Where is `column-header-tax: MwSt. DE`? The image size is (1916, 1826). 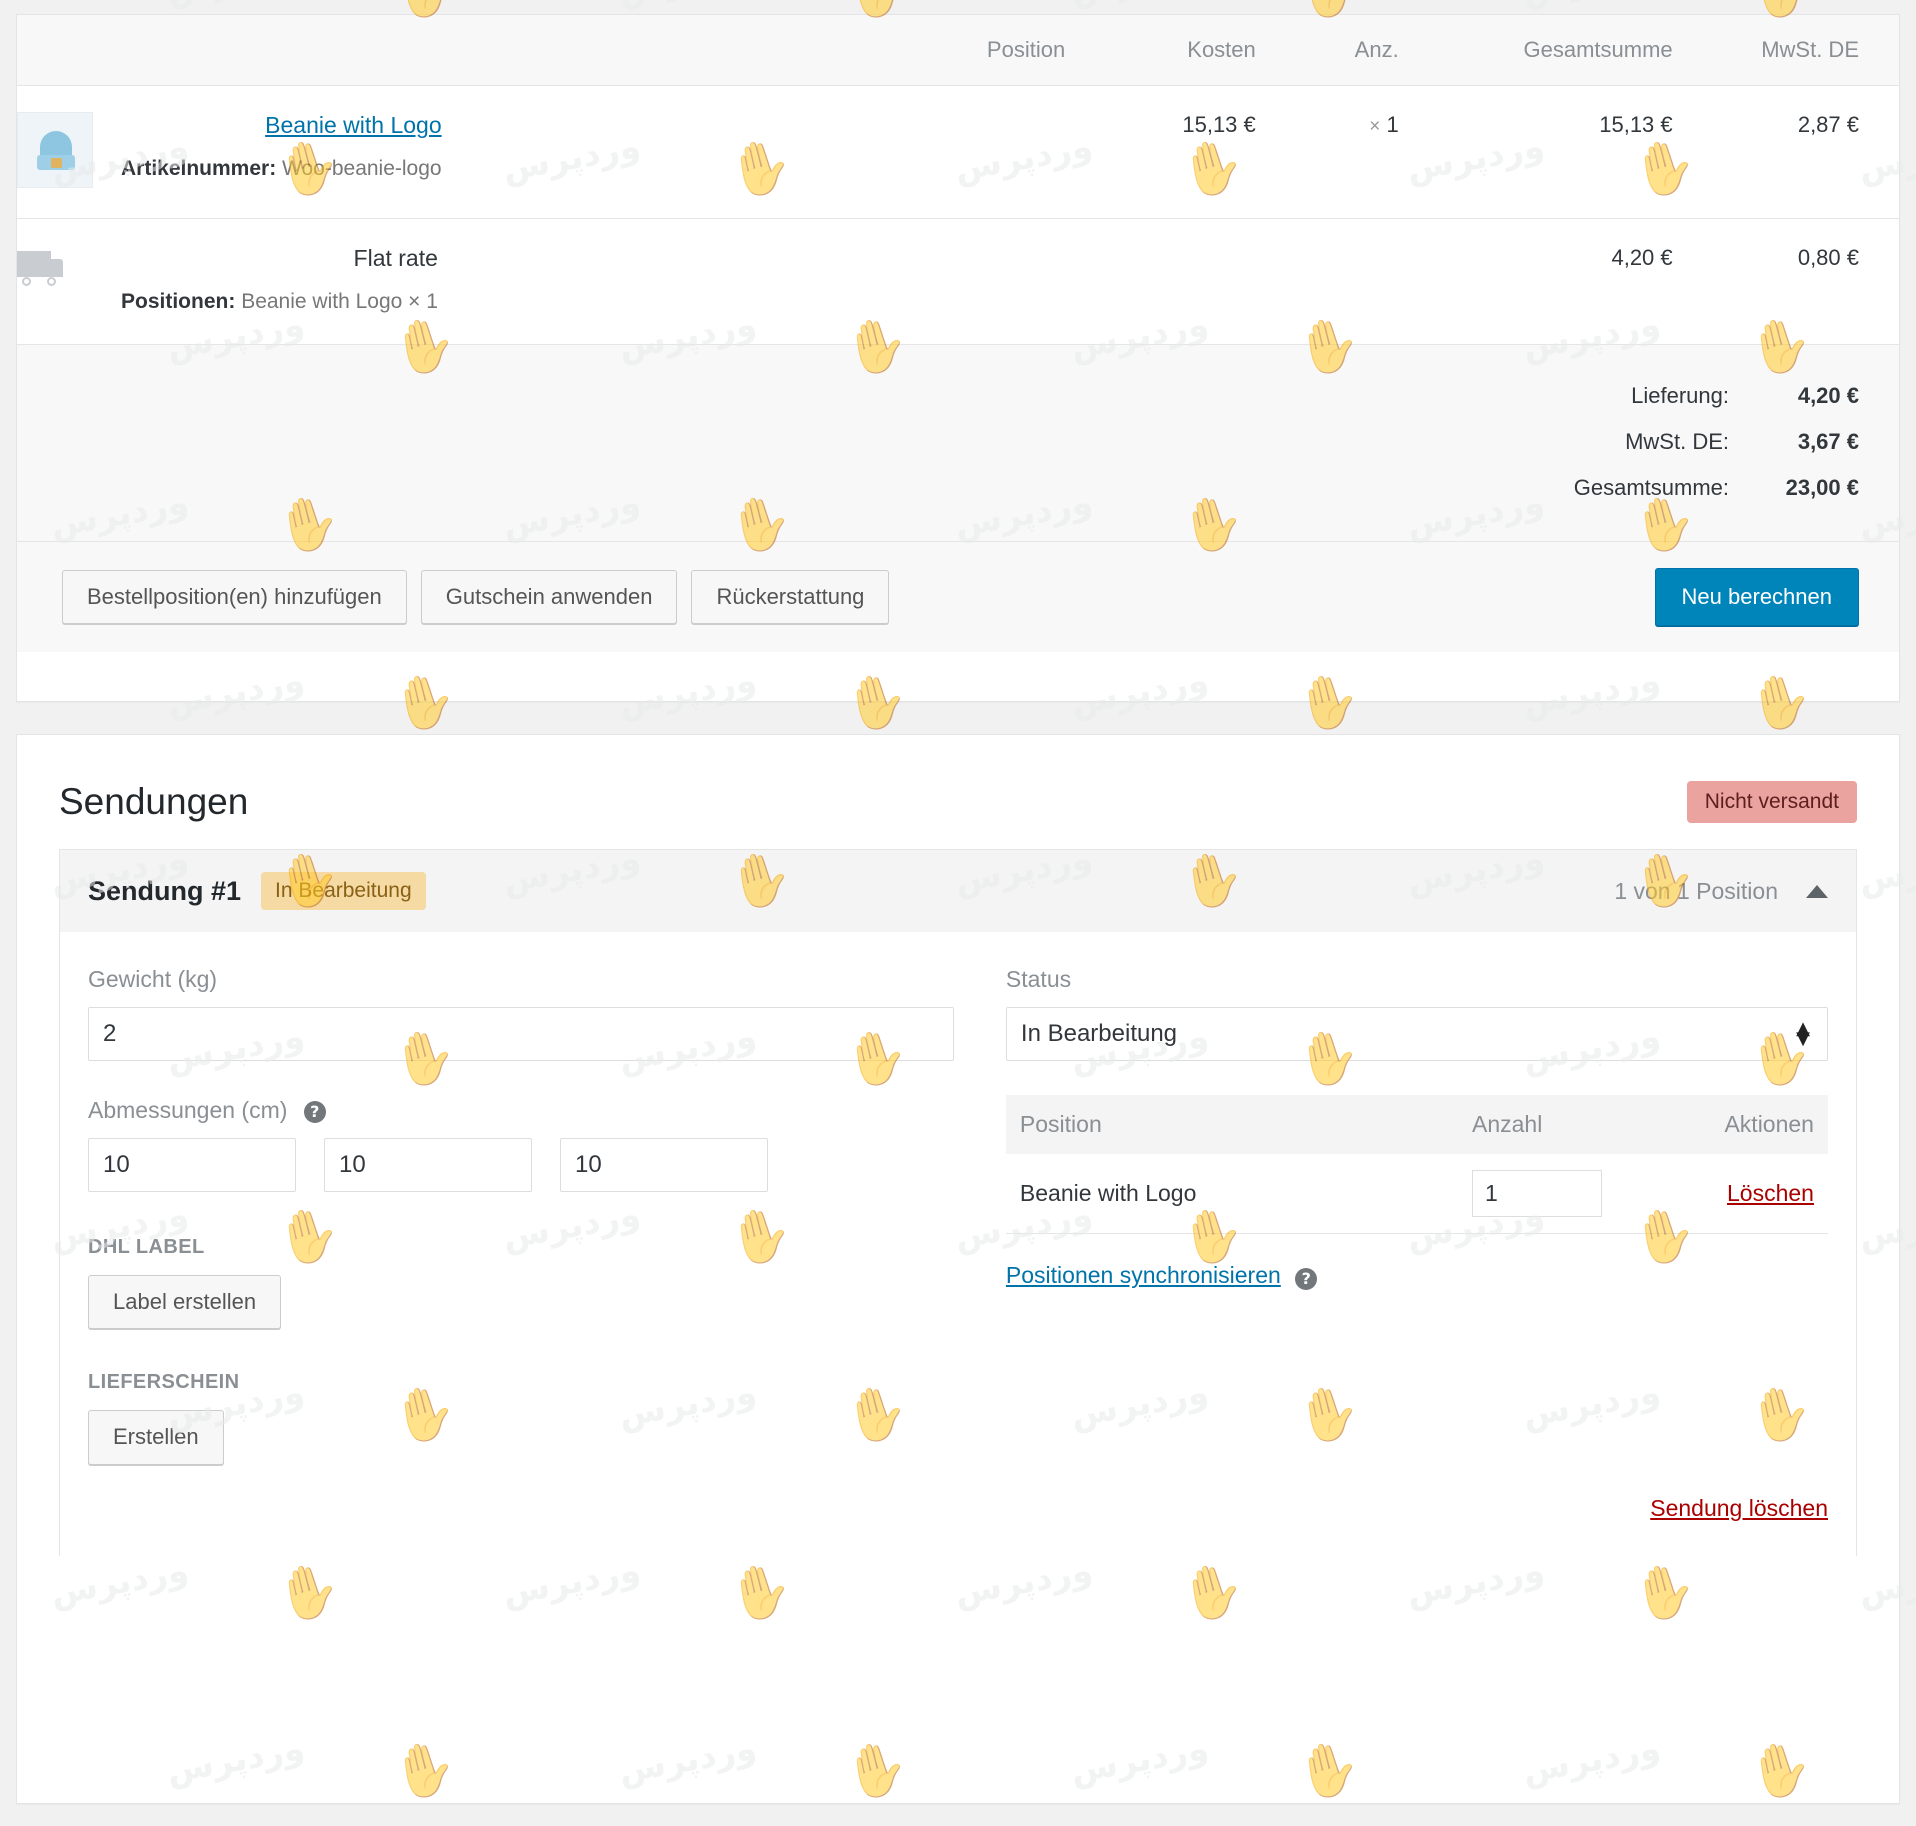
column-header-tax: MwSt. DE is located at coordinates (1785, 50).